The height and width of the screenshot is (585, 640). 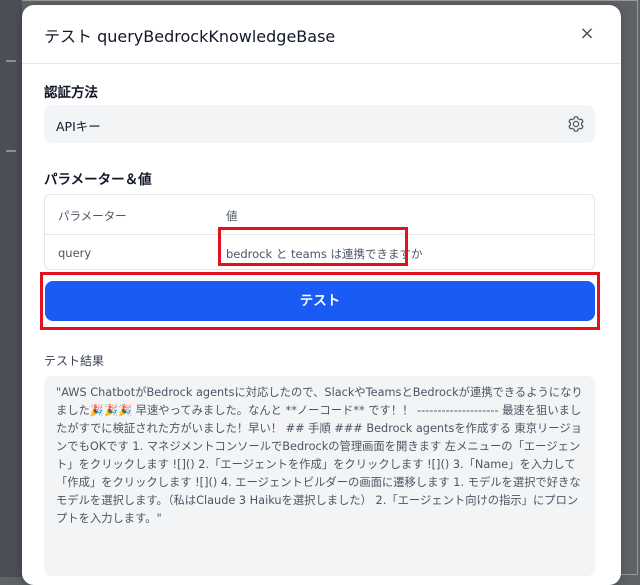 What do you see at coordinates (11, 288) in the screenshot?
I see `page-backdrop` at bounding box center [11, 288].